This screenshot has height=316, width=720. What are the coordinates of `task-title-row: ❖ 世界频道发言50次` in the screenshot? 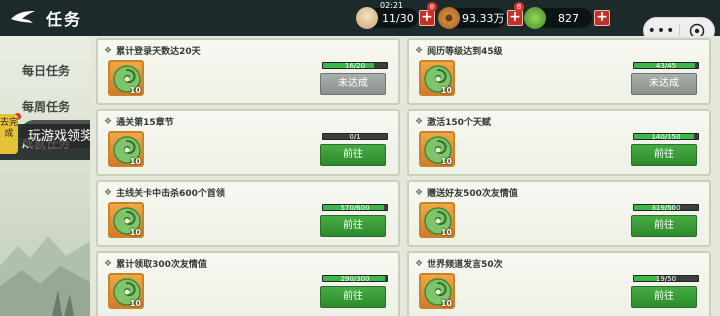 It's located at (459, 264).